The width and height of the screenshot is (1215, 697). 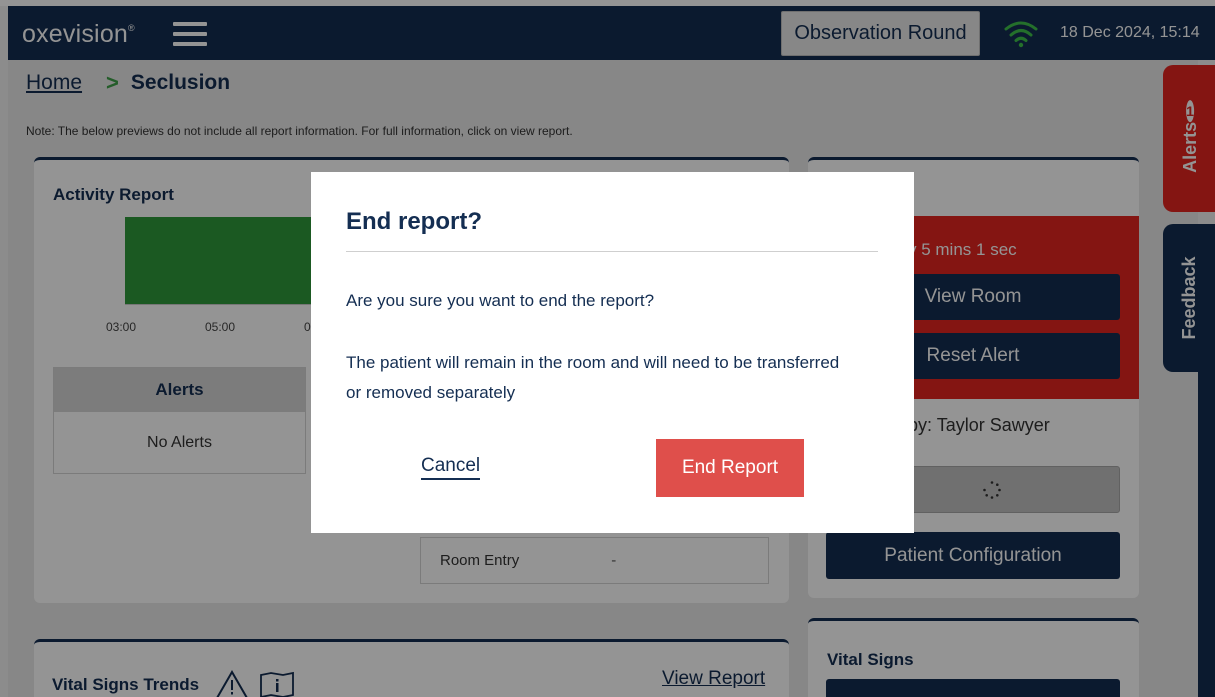 What do you see at coordinates (414, 221) in the screenshot?
I see `dialog-title: End report?` at bounding box center [414, 221].